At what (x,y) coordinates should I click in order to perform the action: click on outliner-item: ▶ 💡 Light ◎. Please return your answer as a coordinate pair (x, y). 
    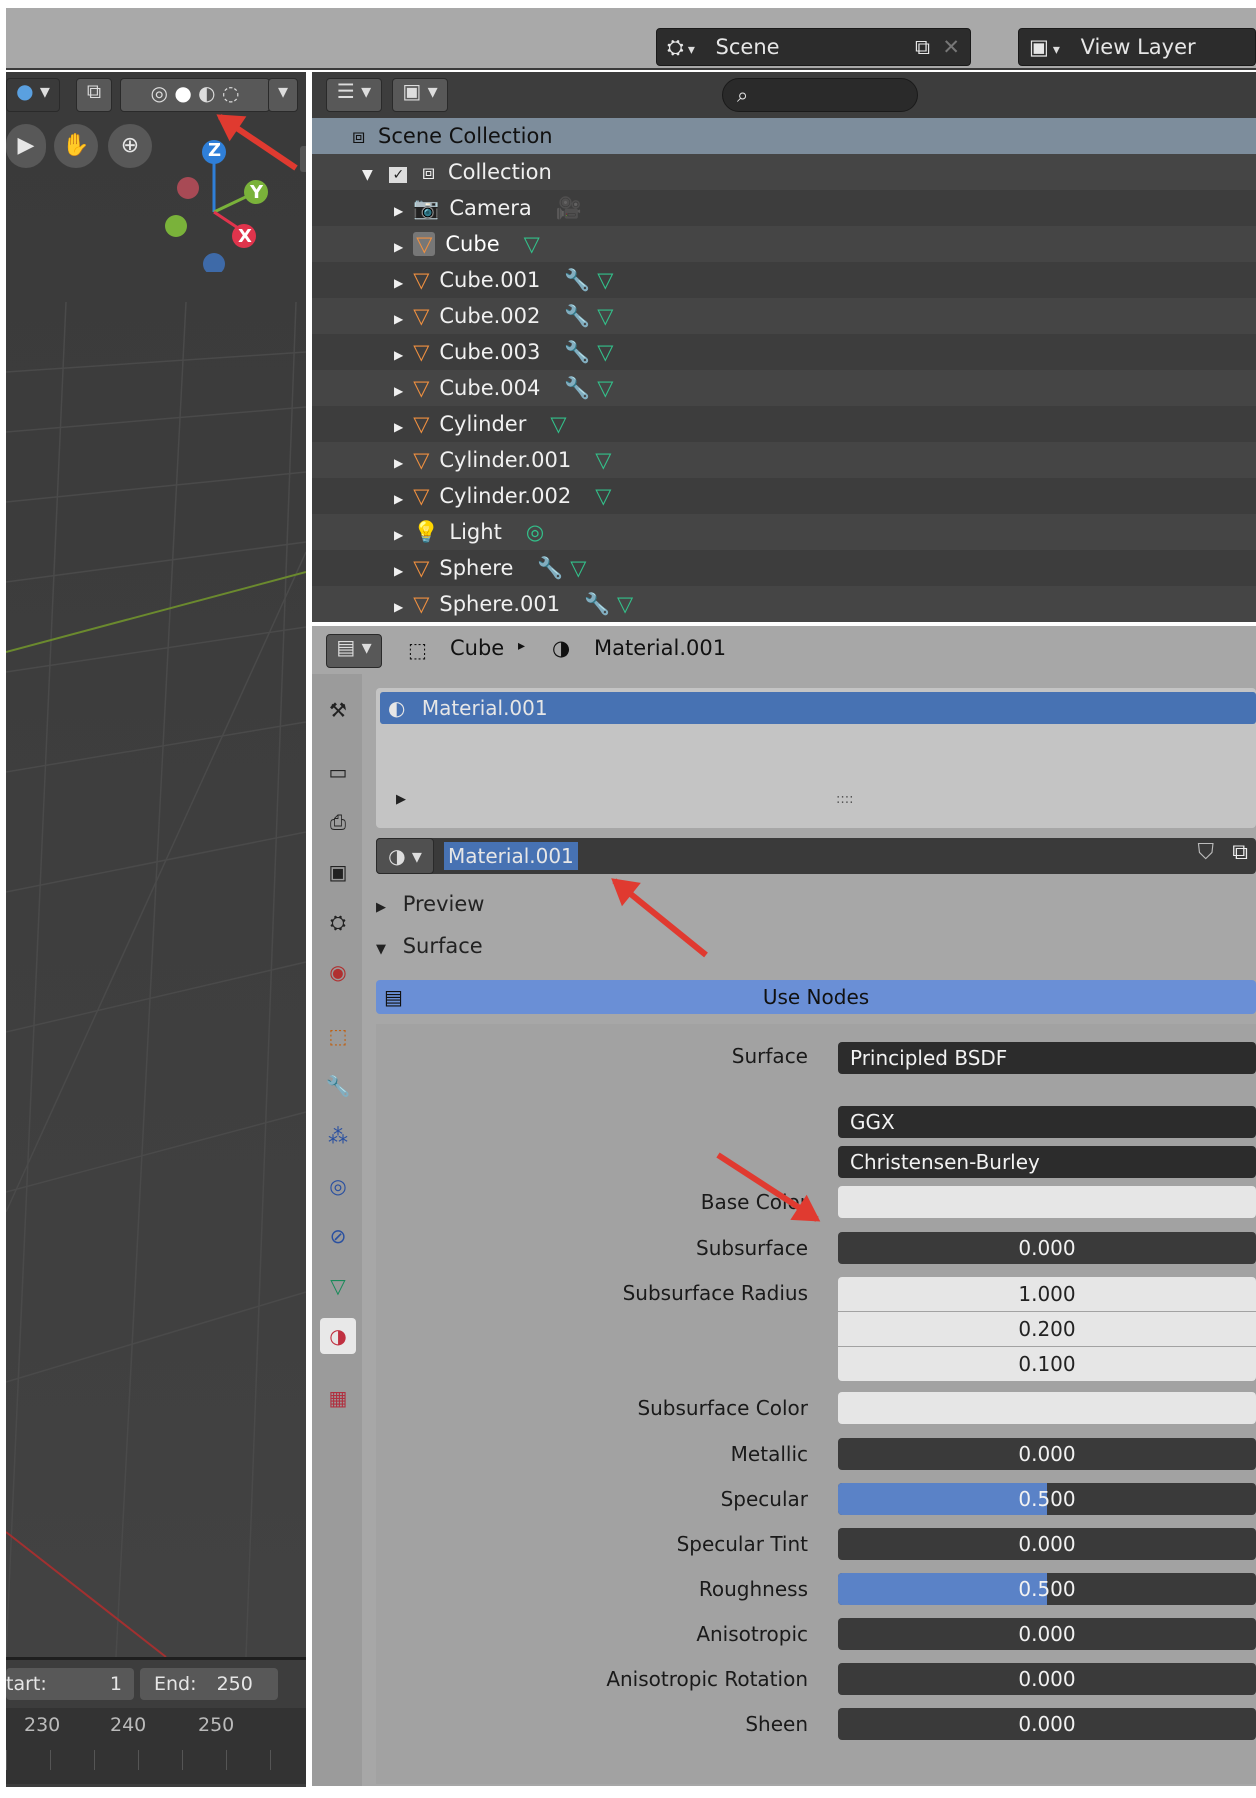
    Looking at the image, I should click on (784, 532).